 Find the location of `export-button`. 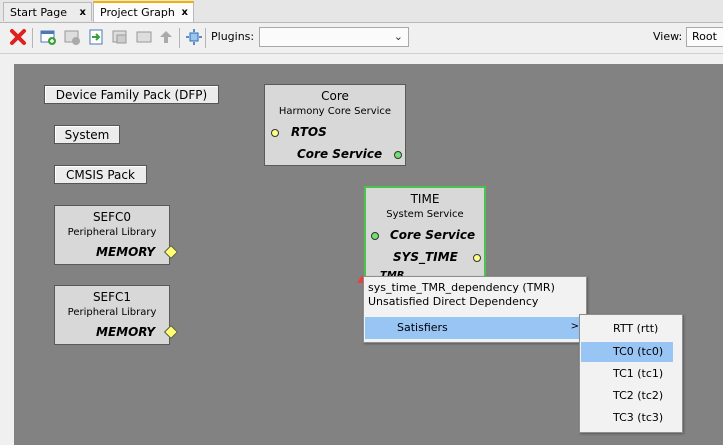

export-button is located at coordinates (120, 37).